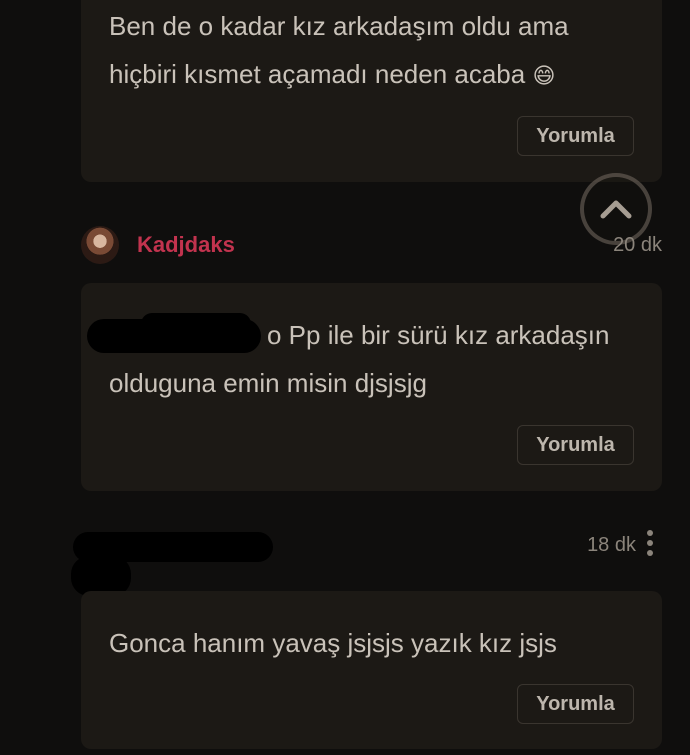  I want to click on comment-line-2: hiçbiri kısmet açamadı neden acaba 😄, so click(375, 75).